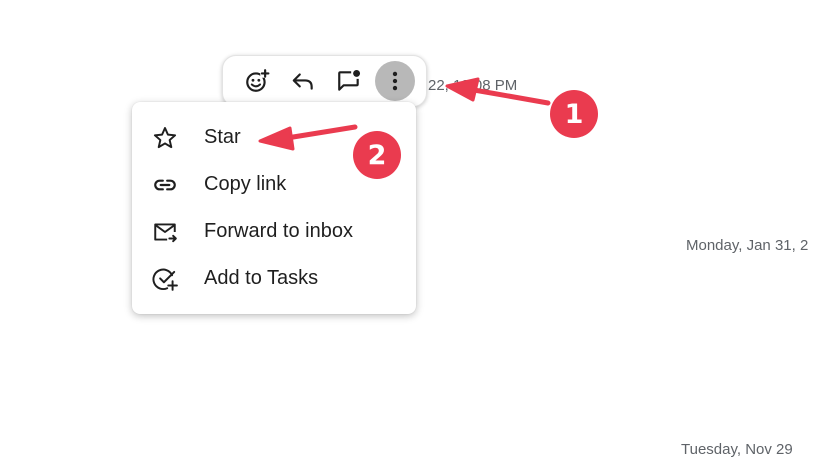 This screenshot has width=825, height=458. What do you see at coordinates (165, 232) in the screenshot?
I see `forward-to-inbox-icon` at bounding box center [165, 232].